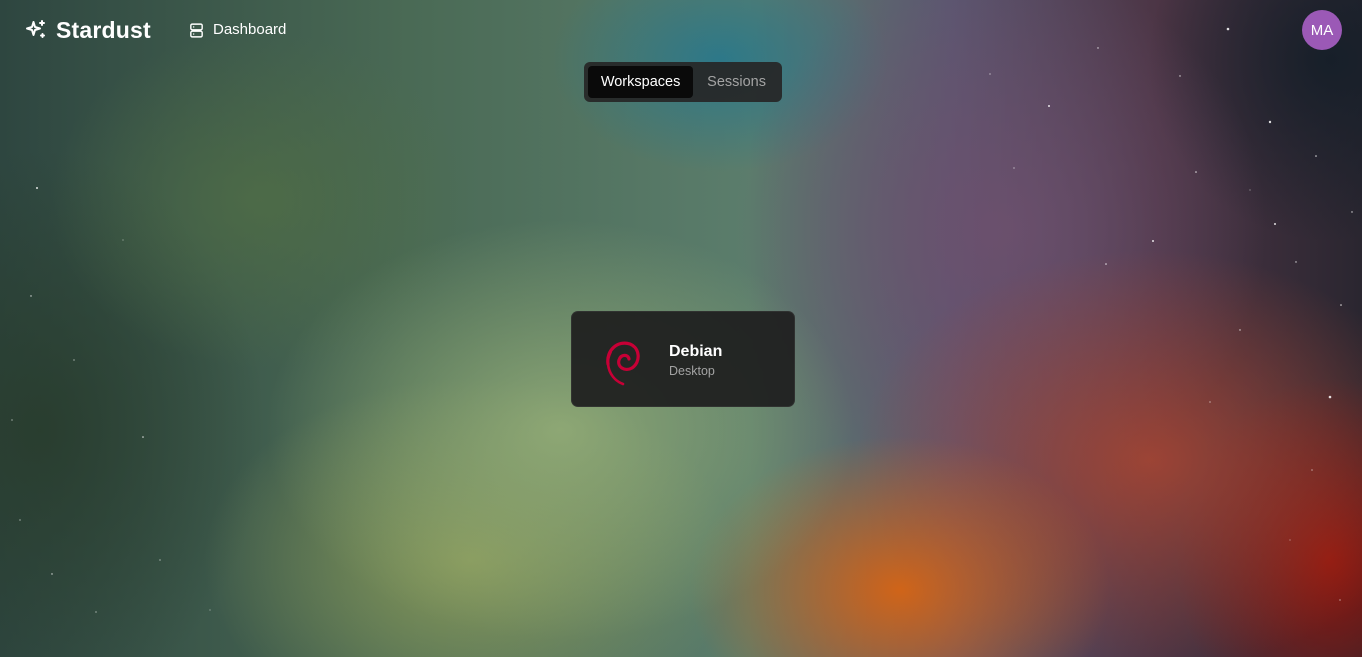 This screenshot has width=1362, height=657. I want to click on sparkles-icon, so click(36, 30).